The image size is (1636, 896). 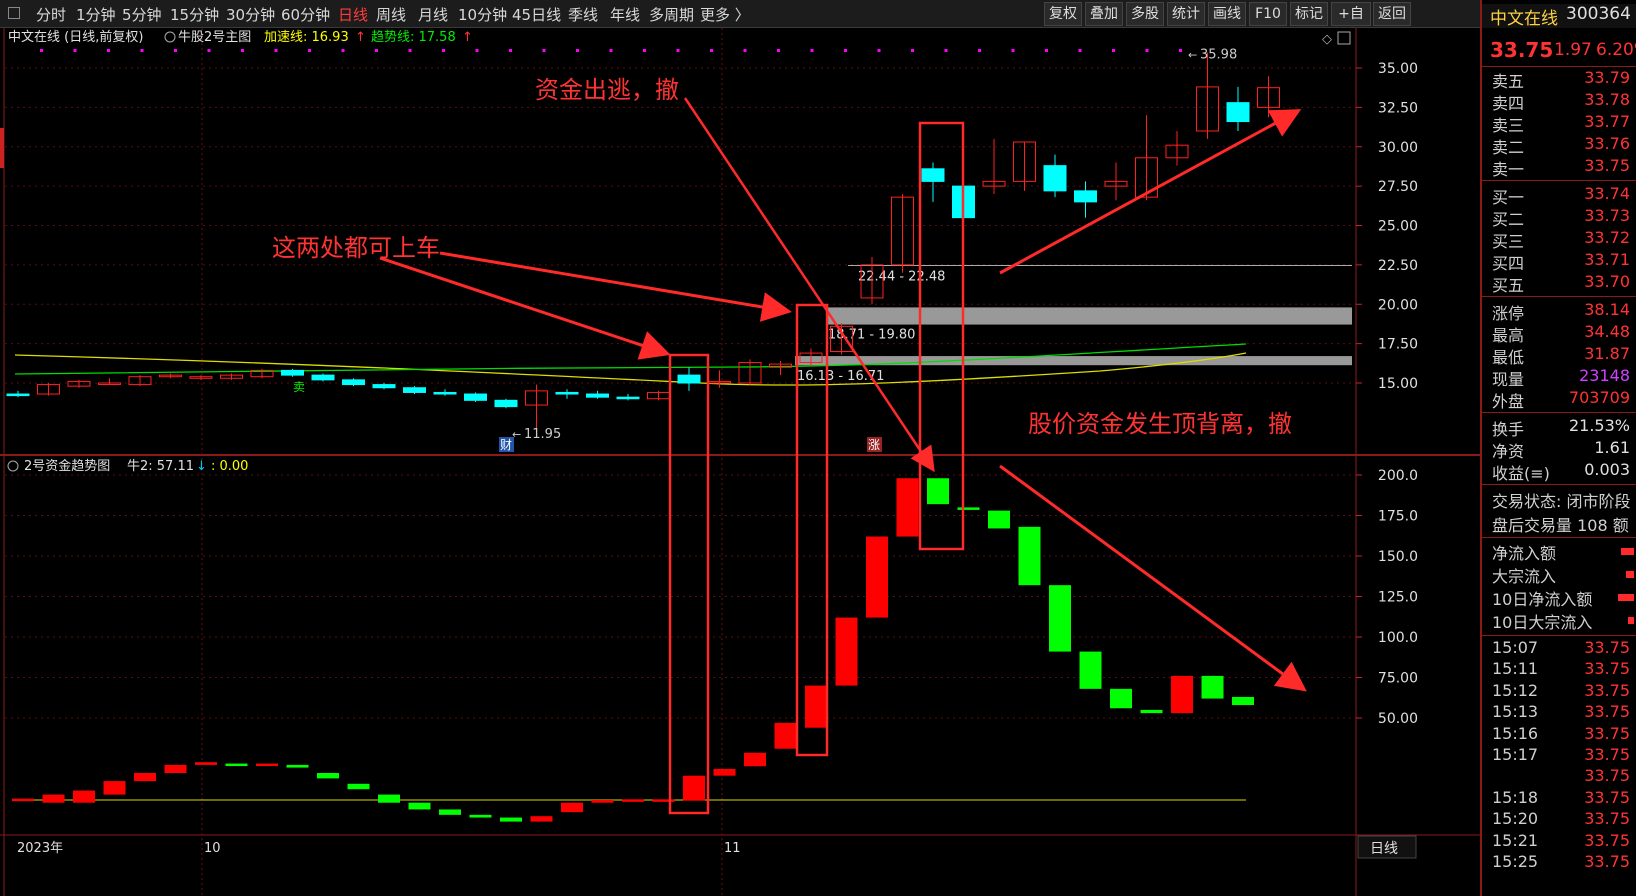 I want to click on period-tab-3: 15分钟, so click(x=194, y=14).